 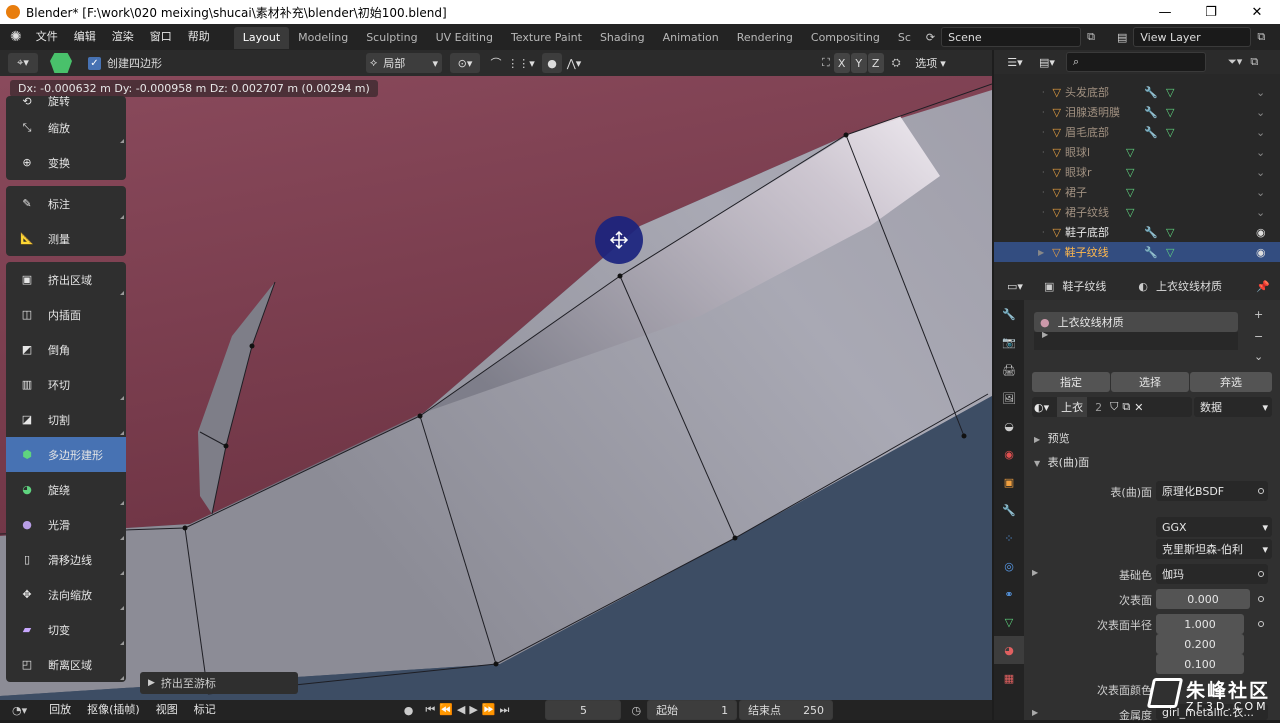 What do you see at coordinates (66, 349) in the screenshot?
I see `tool-bevel: ◩ 倒角` at bounding box center [66, 349].